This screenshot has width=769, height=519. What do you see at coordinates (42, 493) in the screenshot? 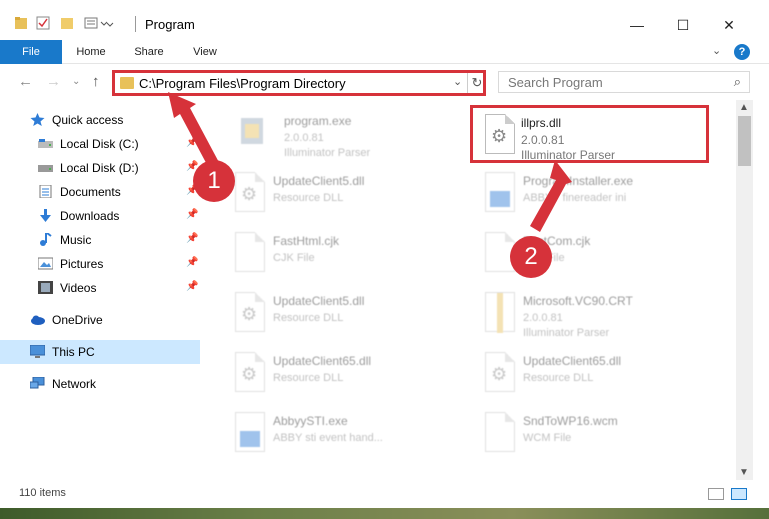
I see `item-count: 110 items` at bounding box center [42, 493].